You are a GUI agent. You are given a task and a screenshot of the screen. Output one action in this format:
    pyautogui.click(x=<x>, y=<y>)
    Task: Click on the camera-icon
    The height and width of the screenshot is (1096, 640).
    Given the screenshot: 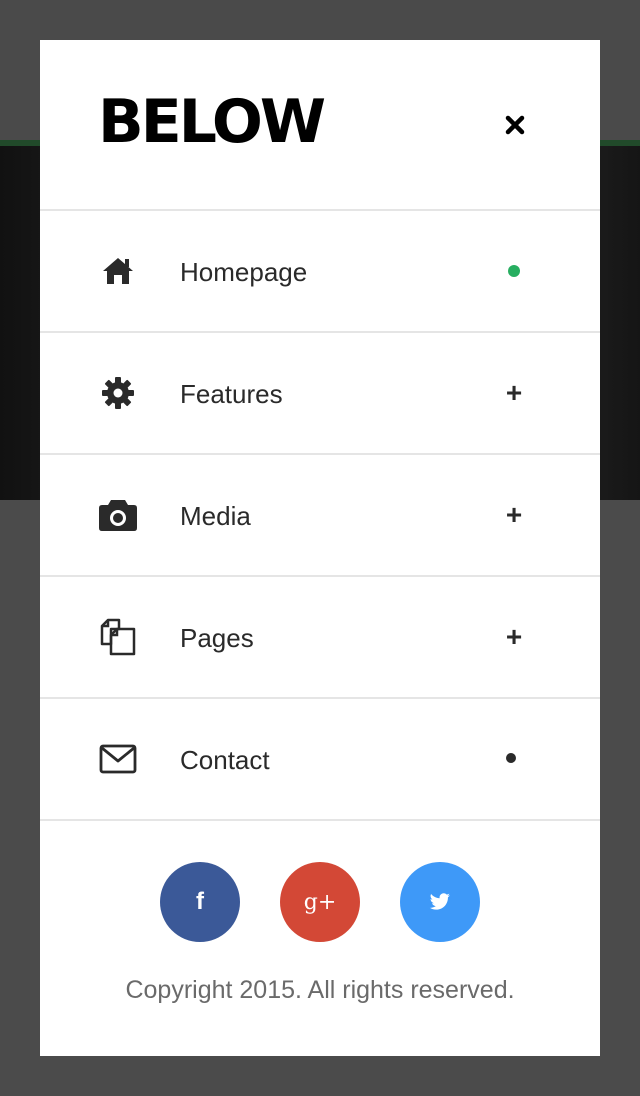 What is the action you would take?
    pyautogui.click(x=118, y=515)
    